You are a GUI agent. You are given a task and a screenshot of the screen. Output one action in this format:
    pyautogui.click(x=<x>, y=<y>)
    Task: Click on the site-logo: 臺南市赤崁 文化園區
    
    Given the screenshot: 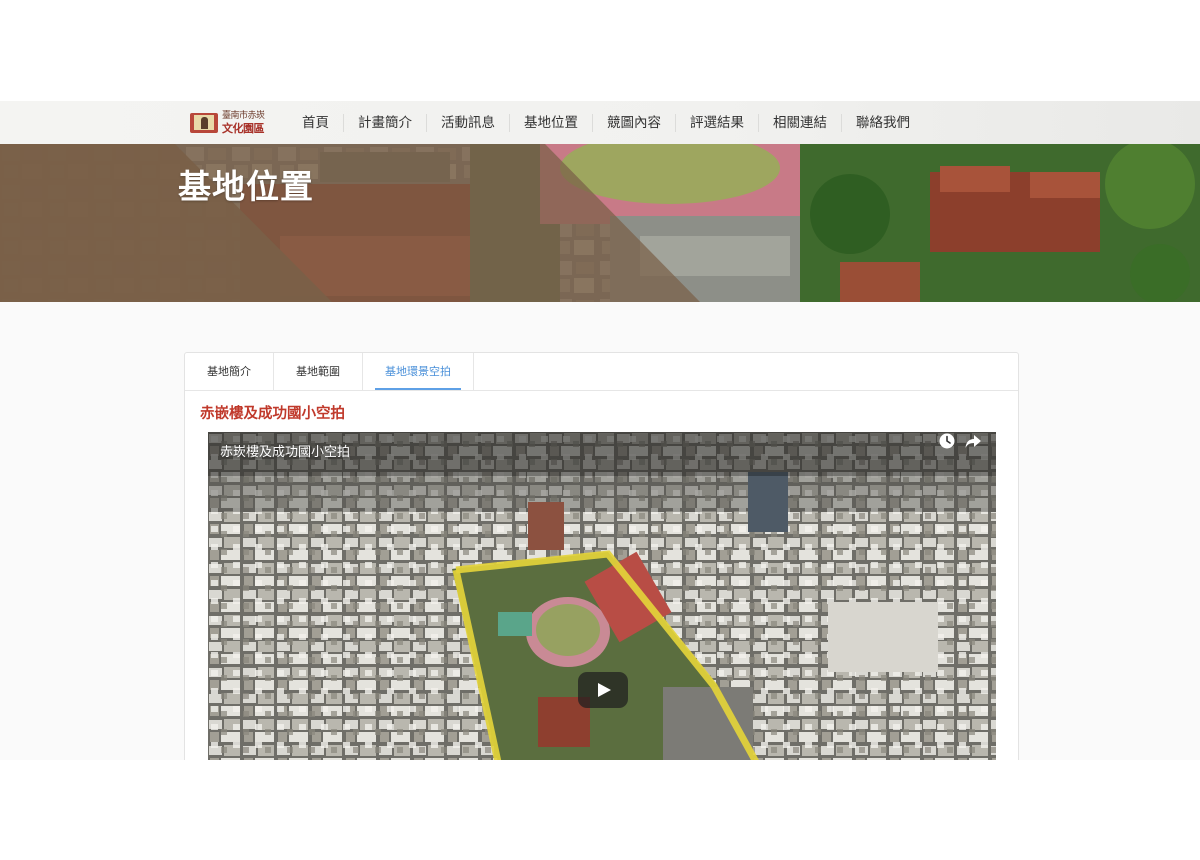 What is the action you would take?
    pyautogui.click(x=228, y=123)
    